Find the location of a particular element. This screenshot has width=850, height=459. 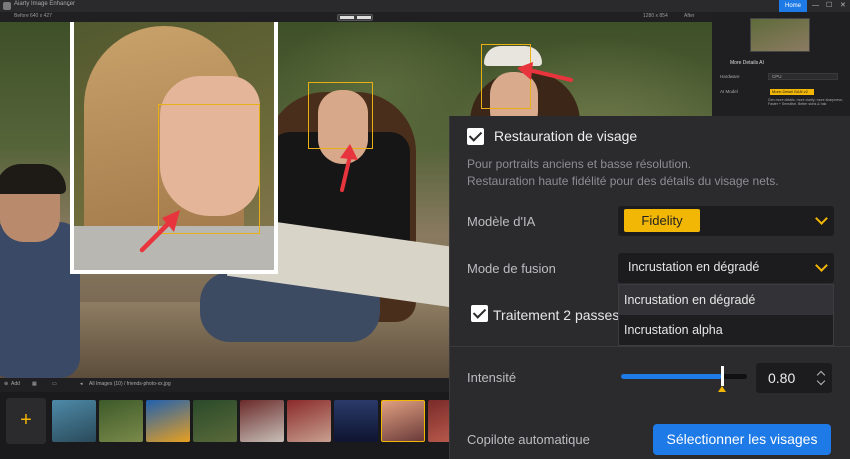

app-logo-icon is located at coordinates (7, 6).